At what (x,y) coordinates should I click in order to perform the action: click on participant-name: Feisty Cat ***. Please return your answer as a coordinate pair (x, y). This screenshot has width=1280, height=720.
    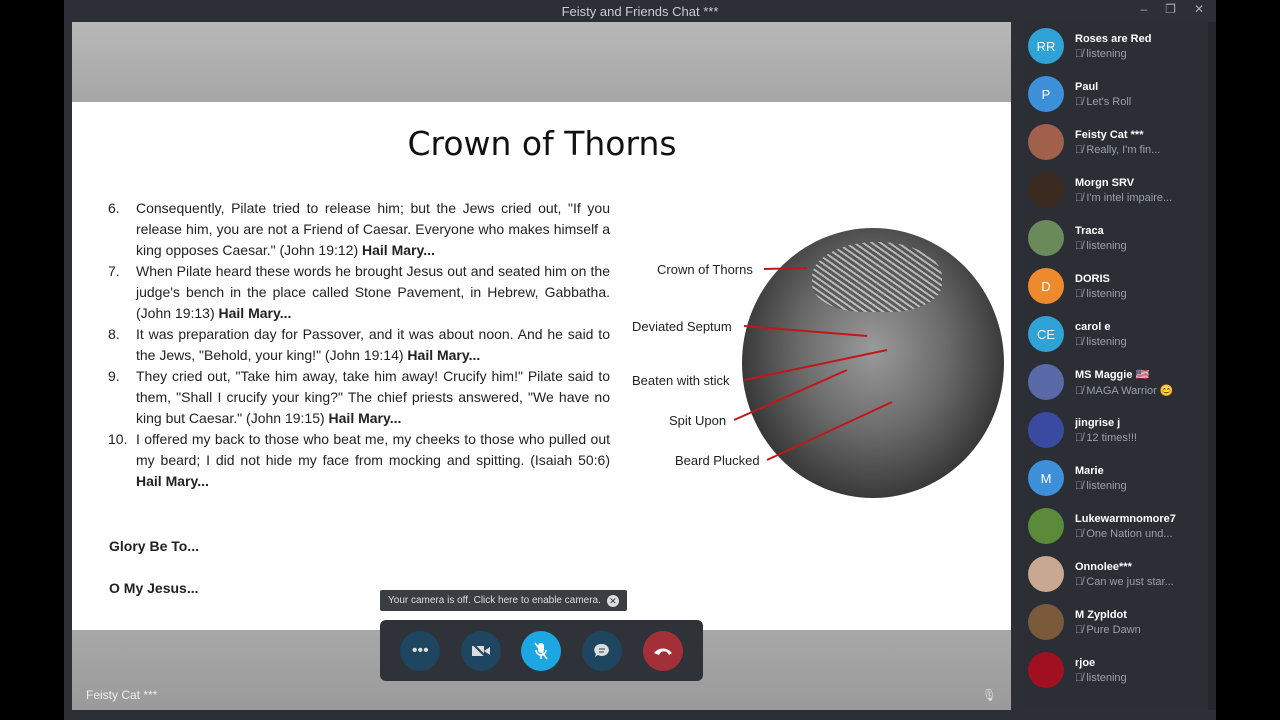
    Looking at the image, I should click on (1109, 134).